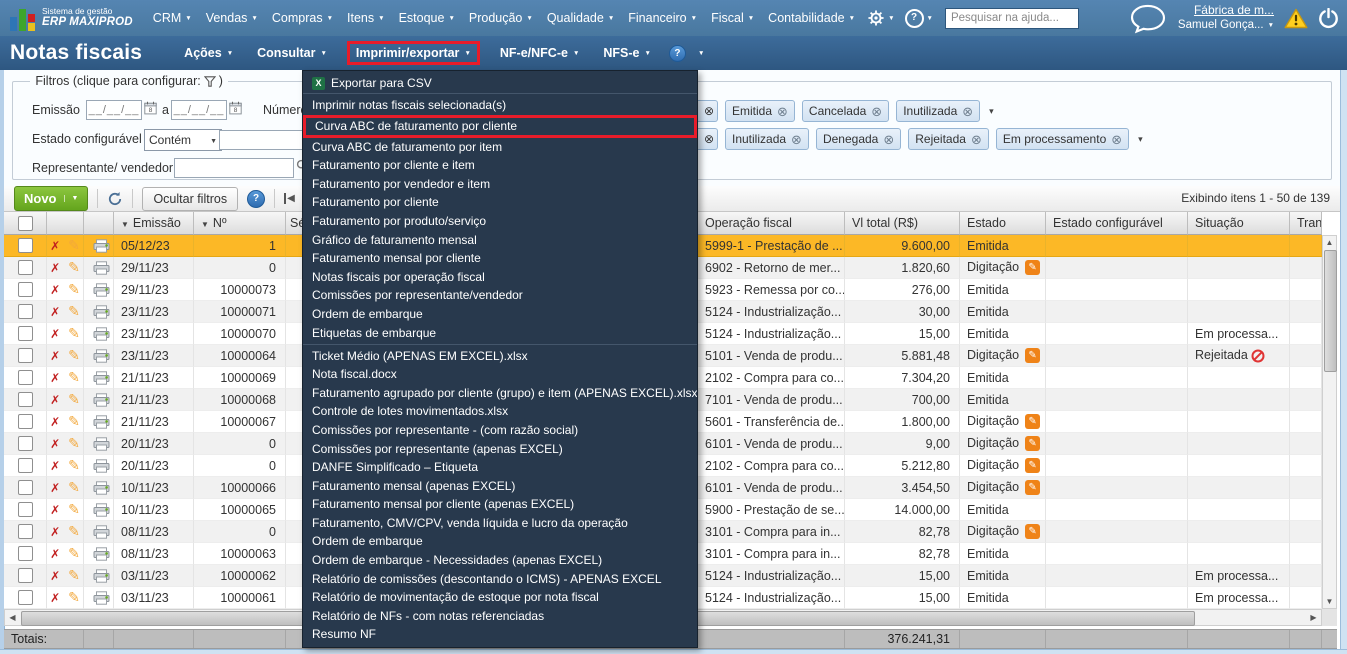  I want to click on filter-chip: Emitida ⊗, so click(760, 111).